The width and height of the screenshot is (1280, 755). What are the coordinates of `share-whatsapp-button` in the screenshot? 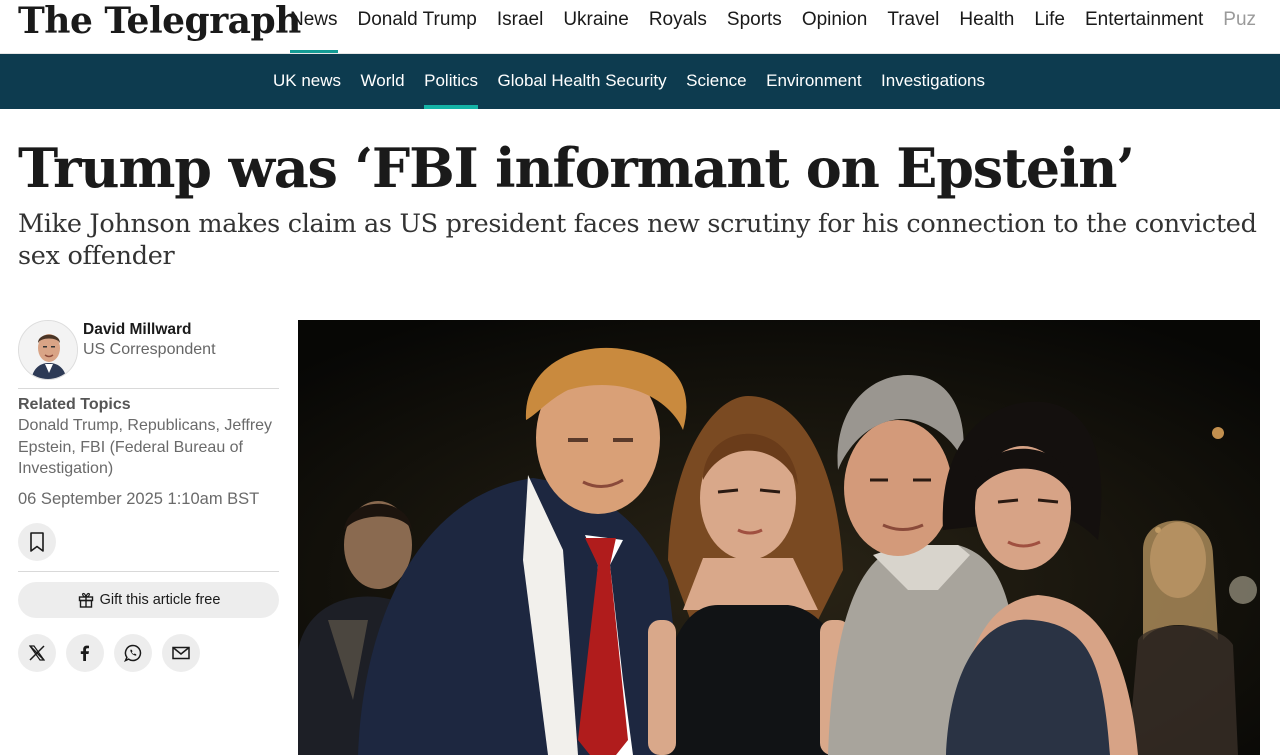 It's located at (133, 652).